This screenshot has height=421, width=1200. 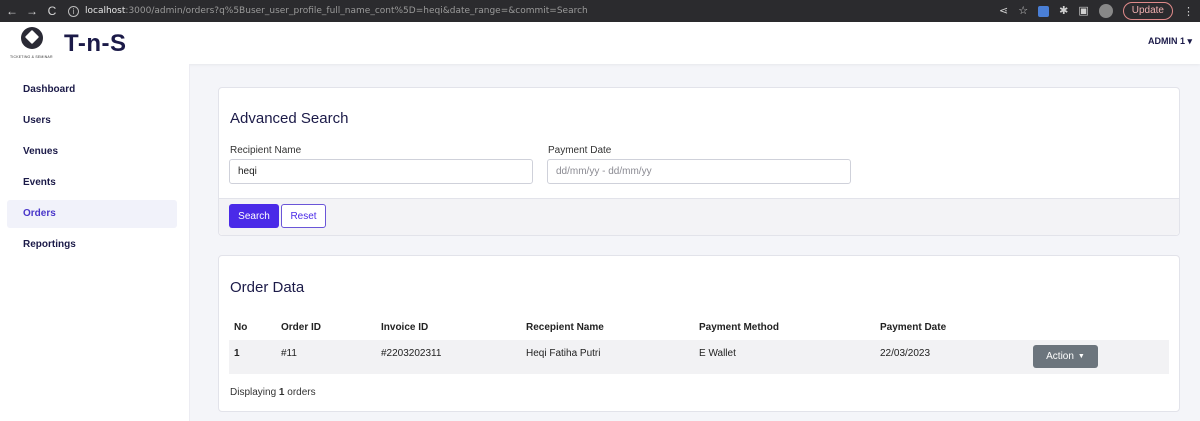 I want to click on info-icon: i, so click(x=73, y=11).